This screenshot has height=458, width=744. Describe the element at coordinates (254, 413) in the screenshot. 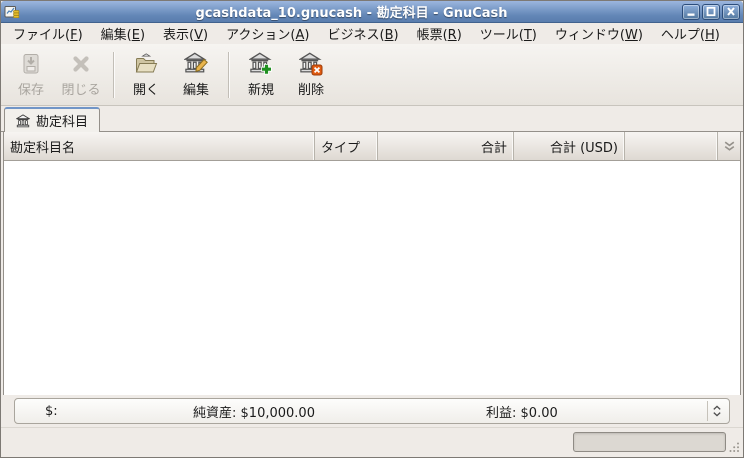

I see `summary-net-assets: 純資産: $10,000.00` at that location.